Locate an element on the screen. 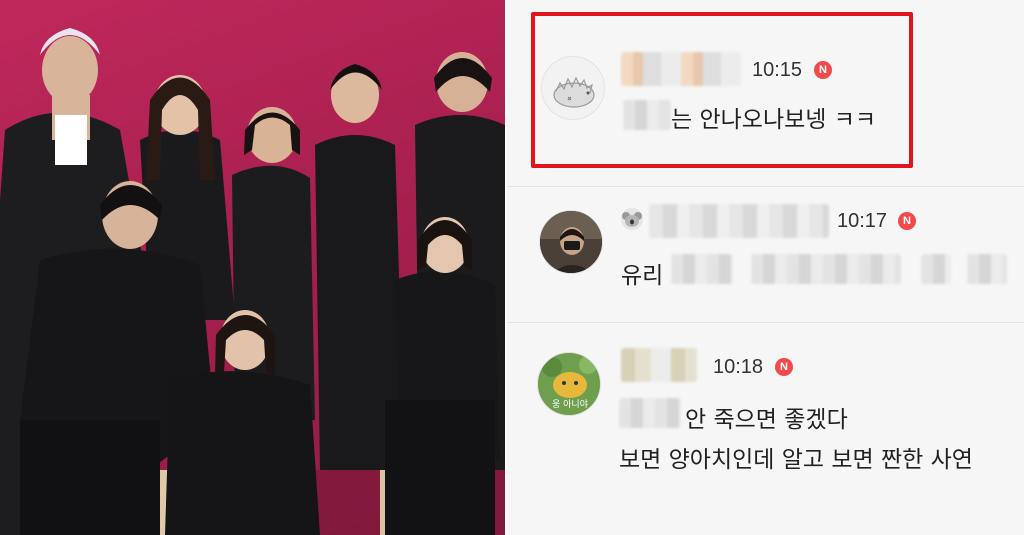  comment-item: 10:17 N 유리 is located at coordinates (765, 256).